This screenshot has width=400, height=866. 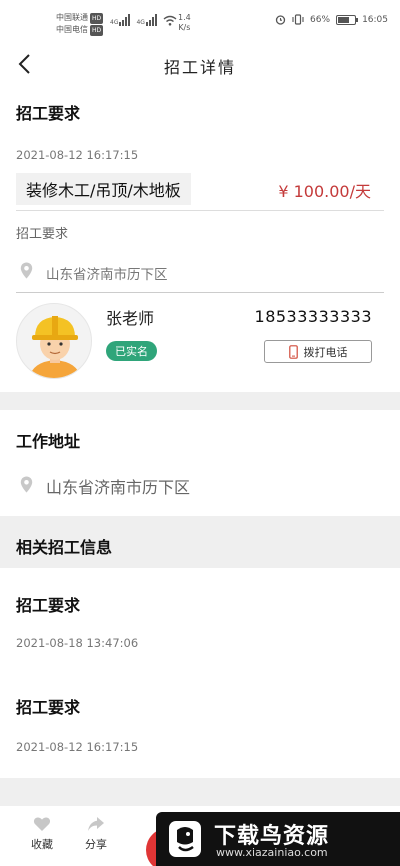 What do you see at coordinates (278, 839) in the screenshot?
I see `watermark: 下载鸟资源 www.xiazainiao.com` at bounding box center [278, 839].